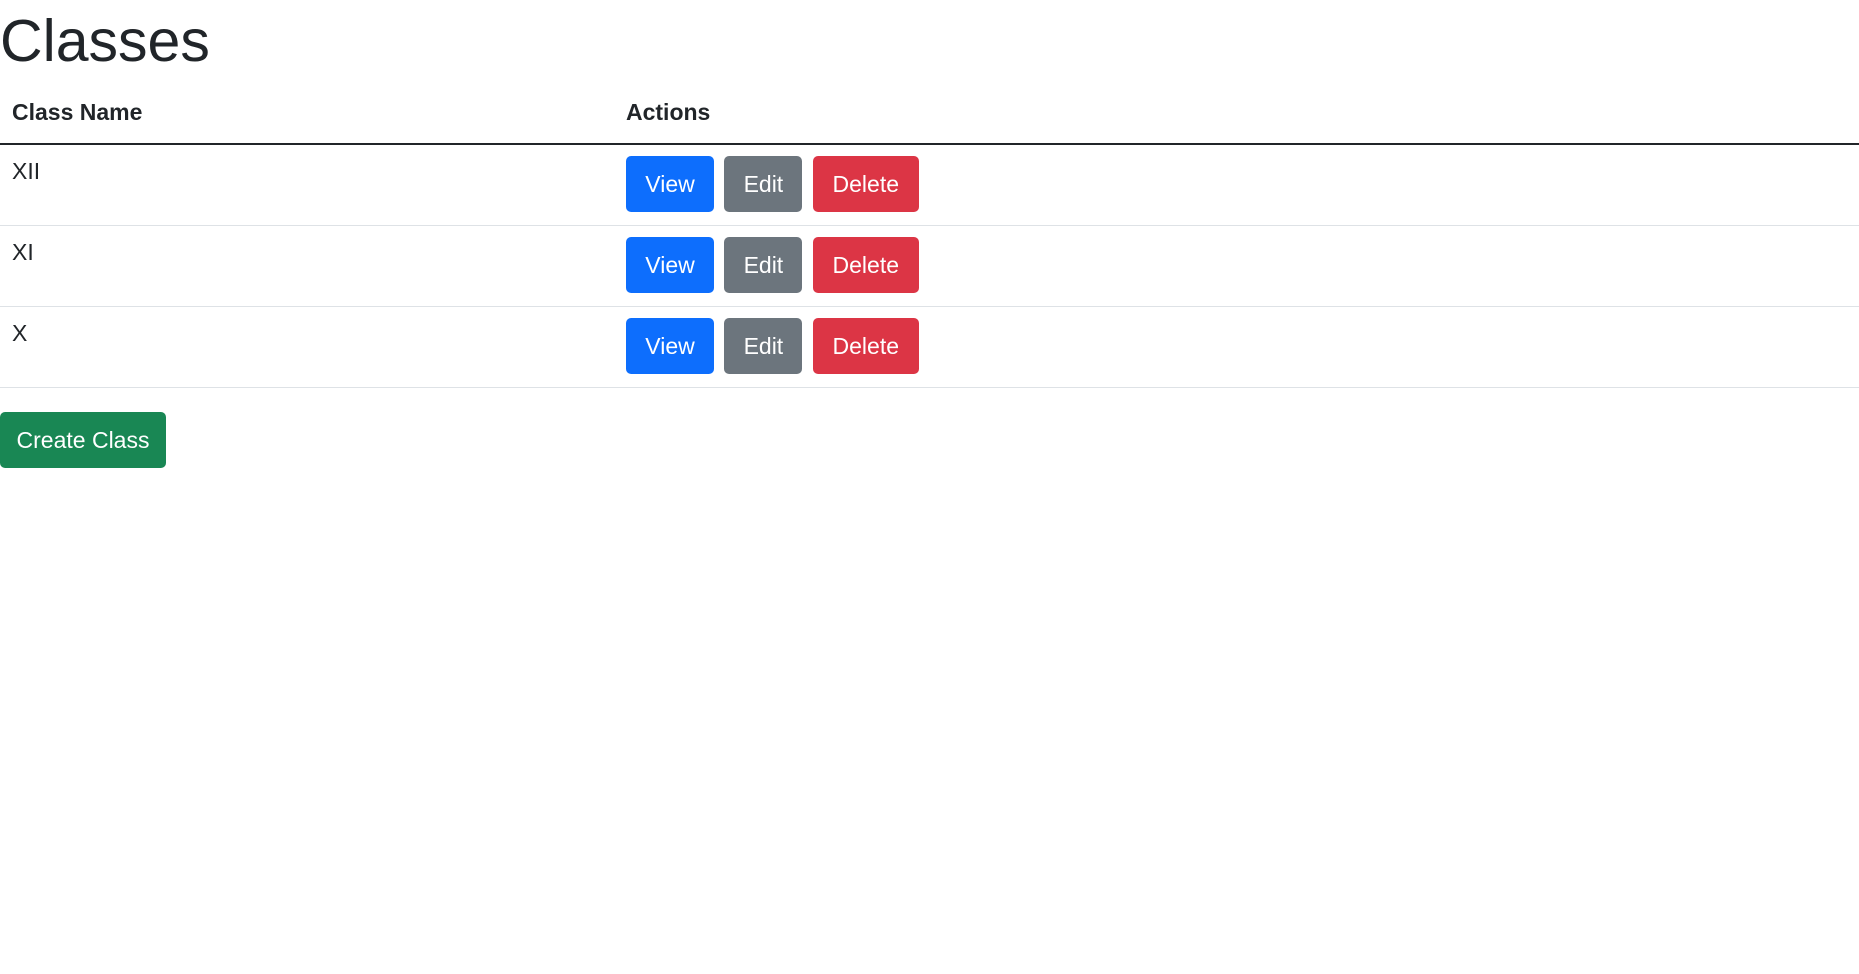 The image size is (1859, 974). Describe the element at coordinates (105, 41) in the screenshot. I see `page-title: Classes` at that location.